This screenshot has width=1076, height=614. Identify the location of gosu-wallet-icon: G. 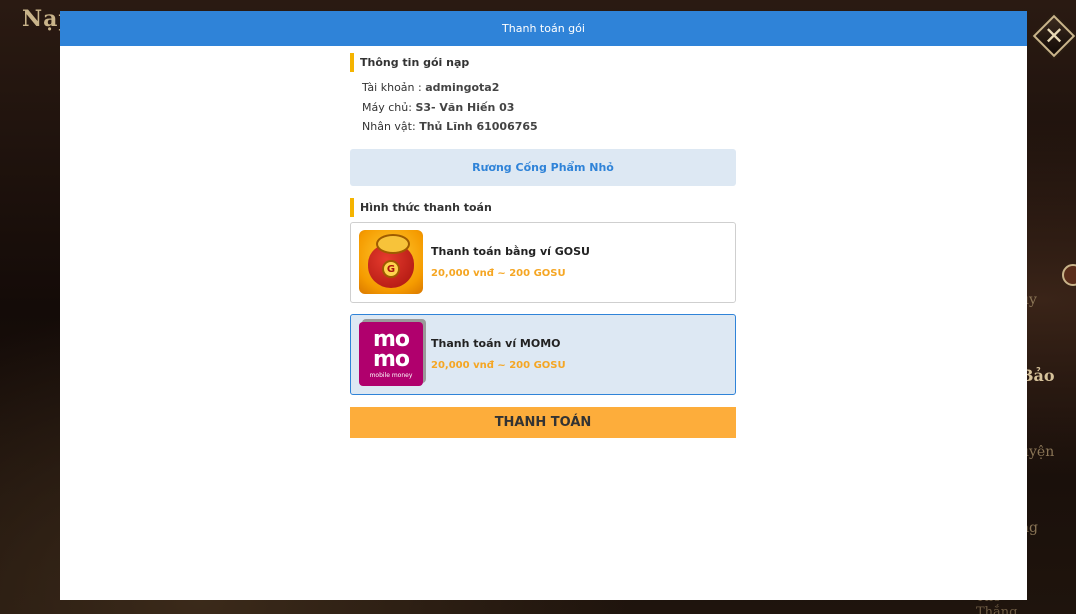
(391, 262).